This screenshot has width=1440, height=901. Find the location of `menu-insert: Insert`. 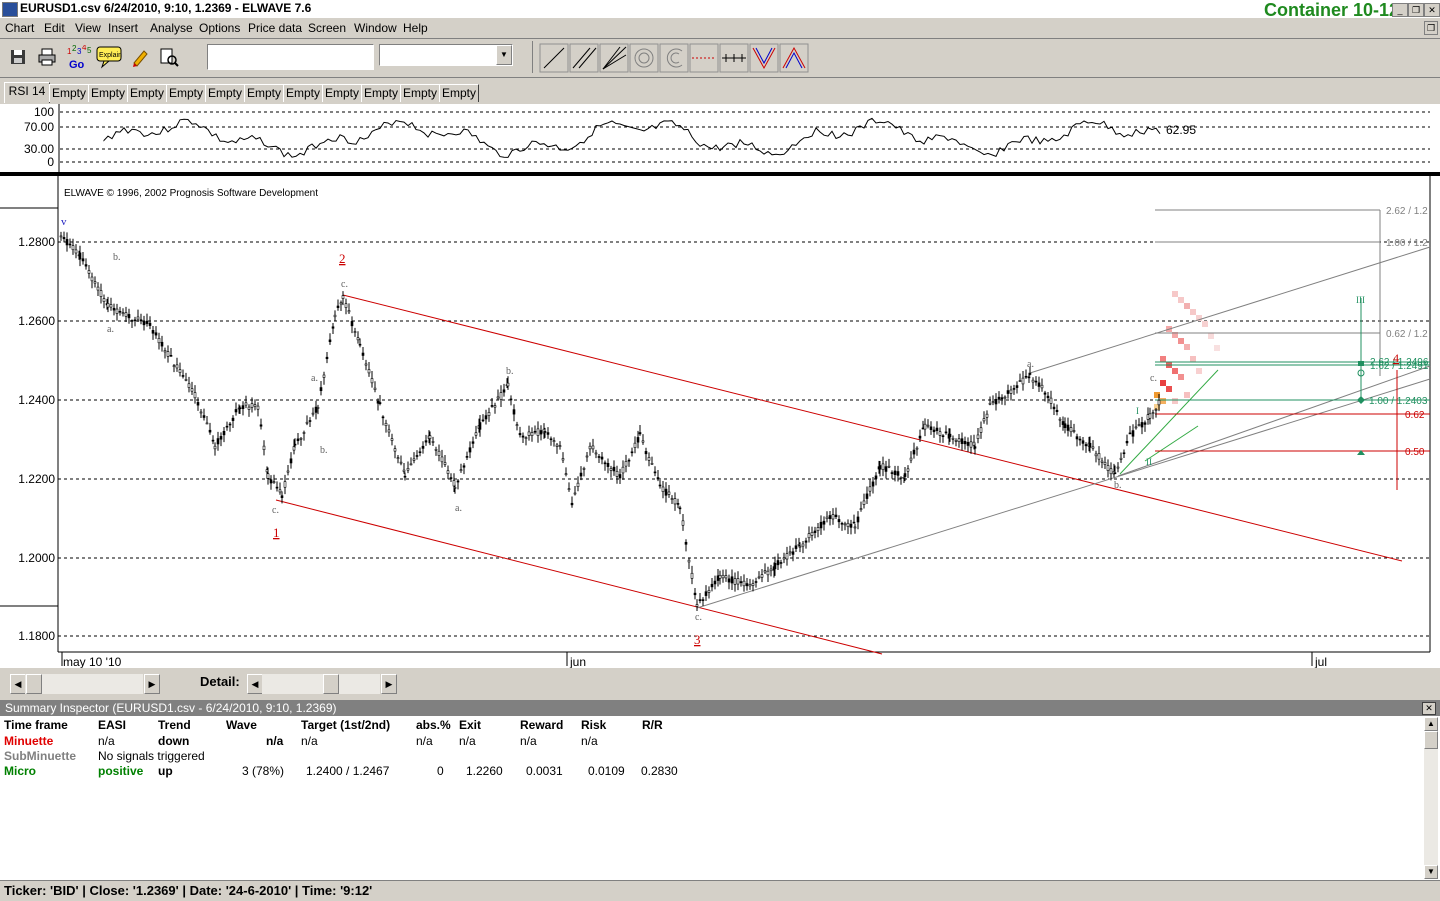

menu-insert: Insert is located at coordinates (123, 28).